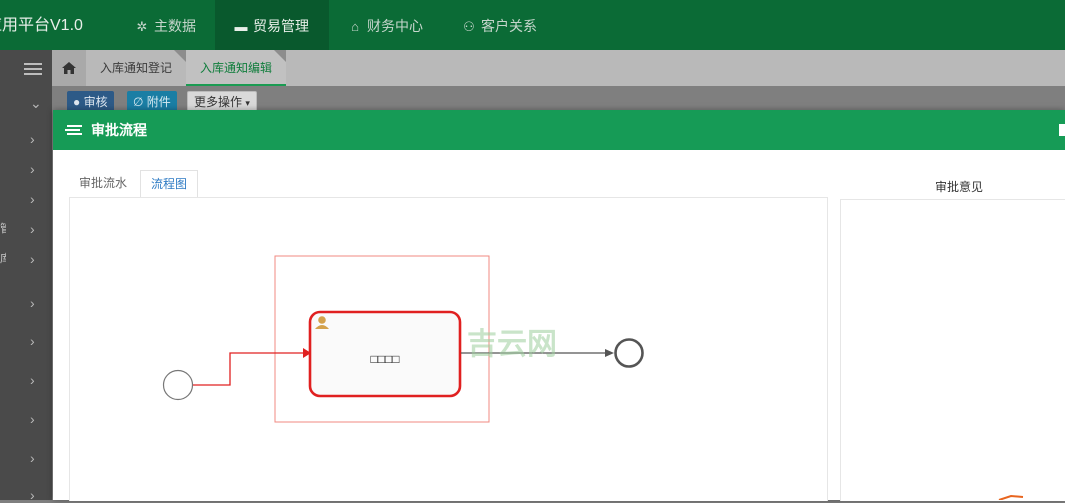 This screenshot has height=503, width=1065. I want to click on nav-item-finance-center: ⌂ 财务中心, so click(383, 25).